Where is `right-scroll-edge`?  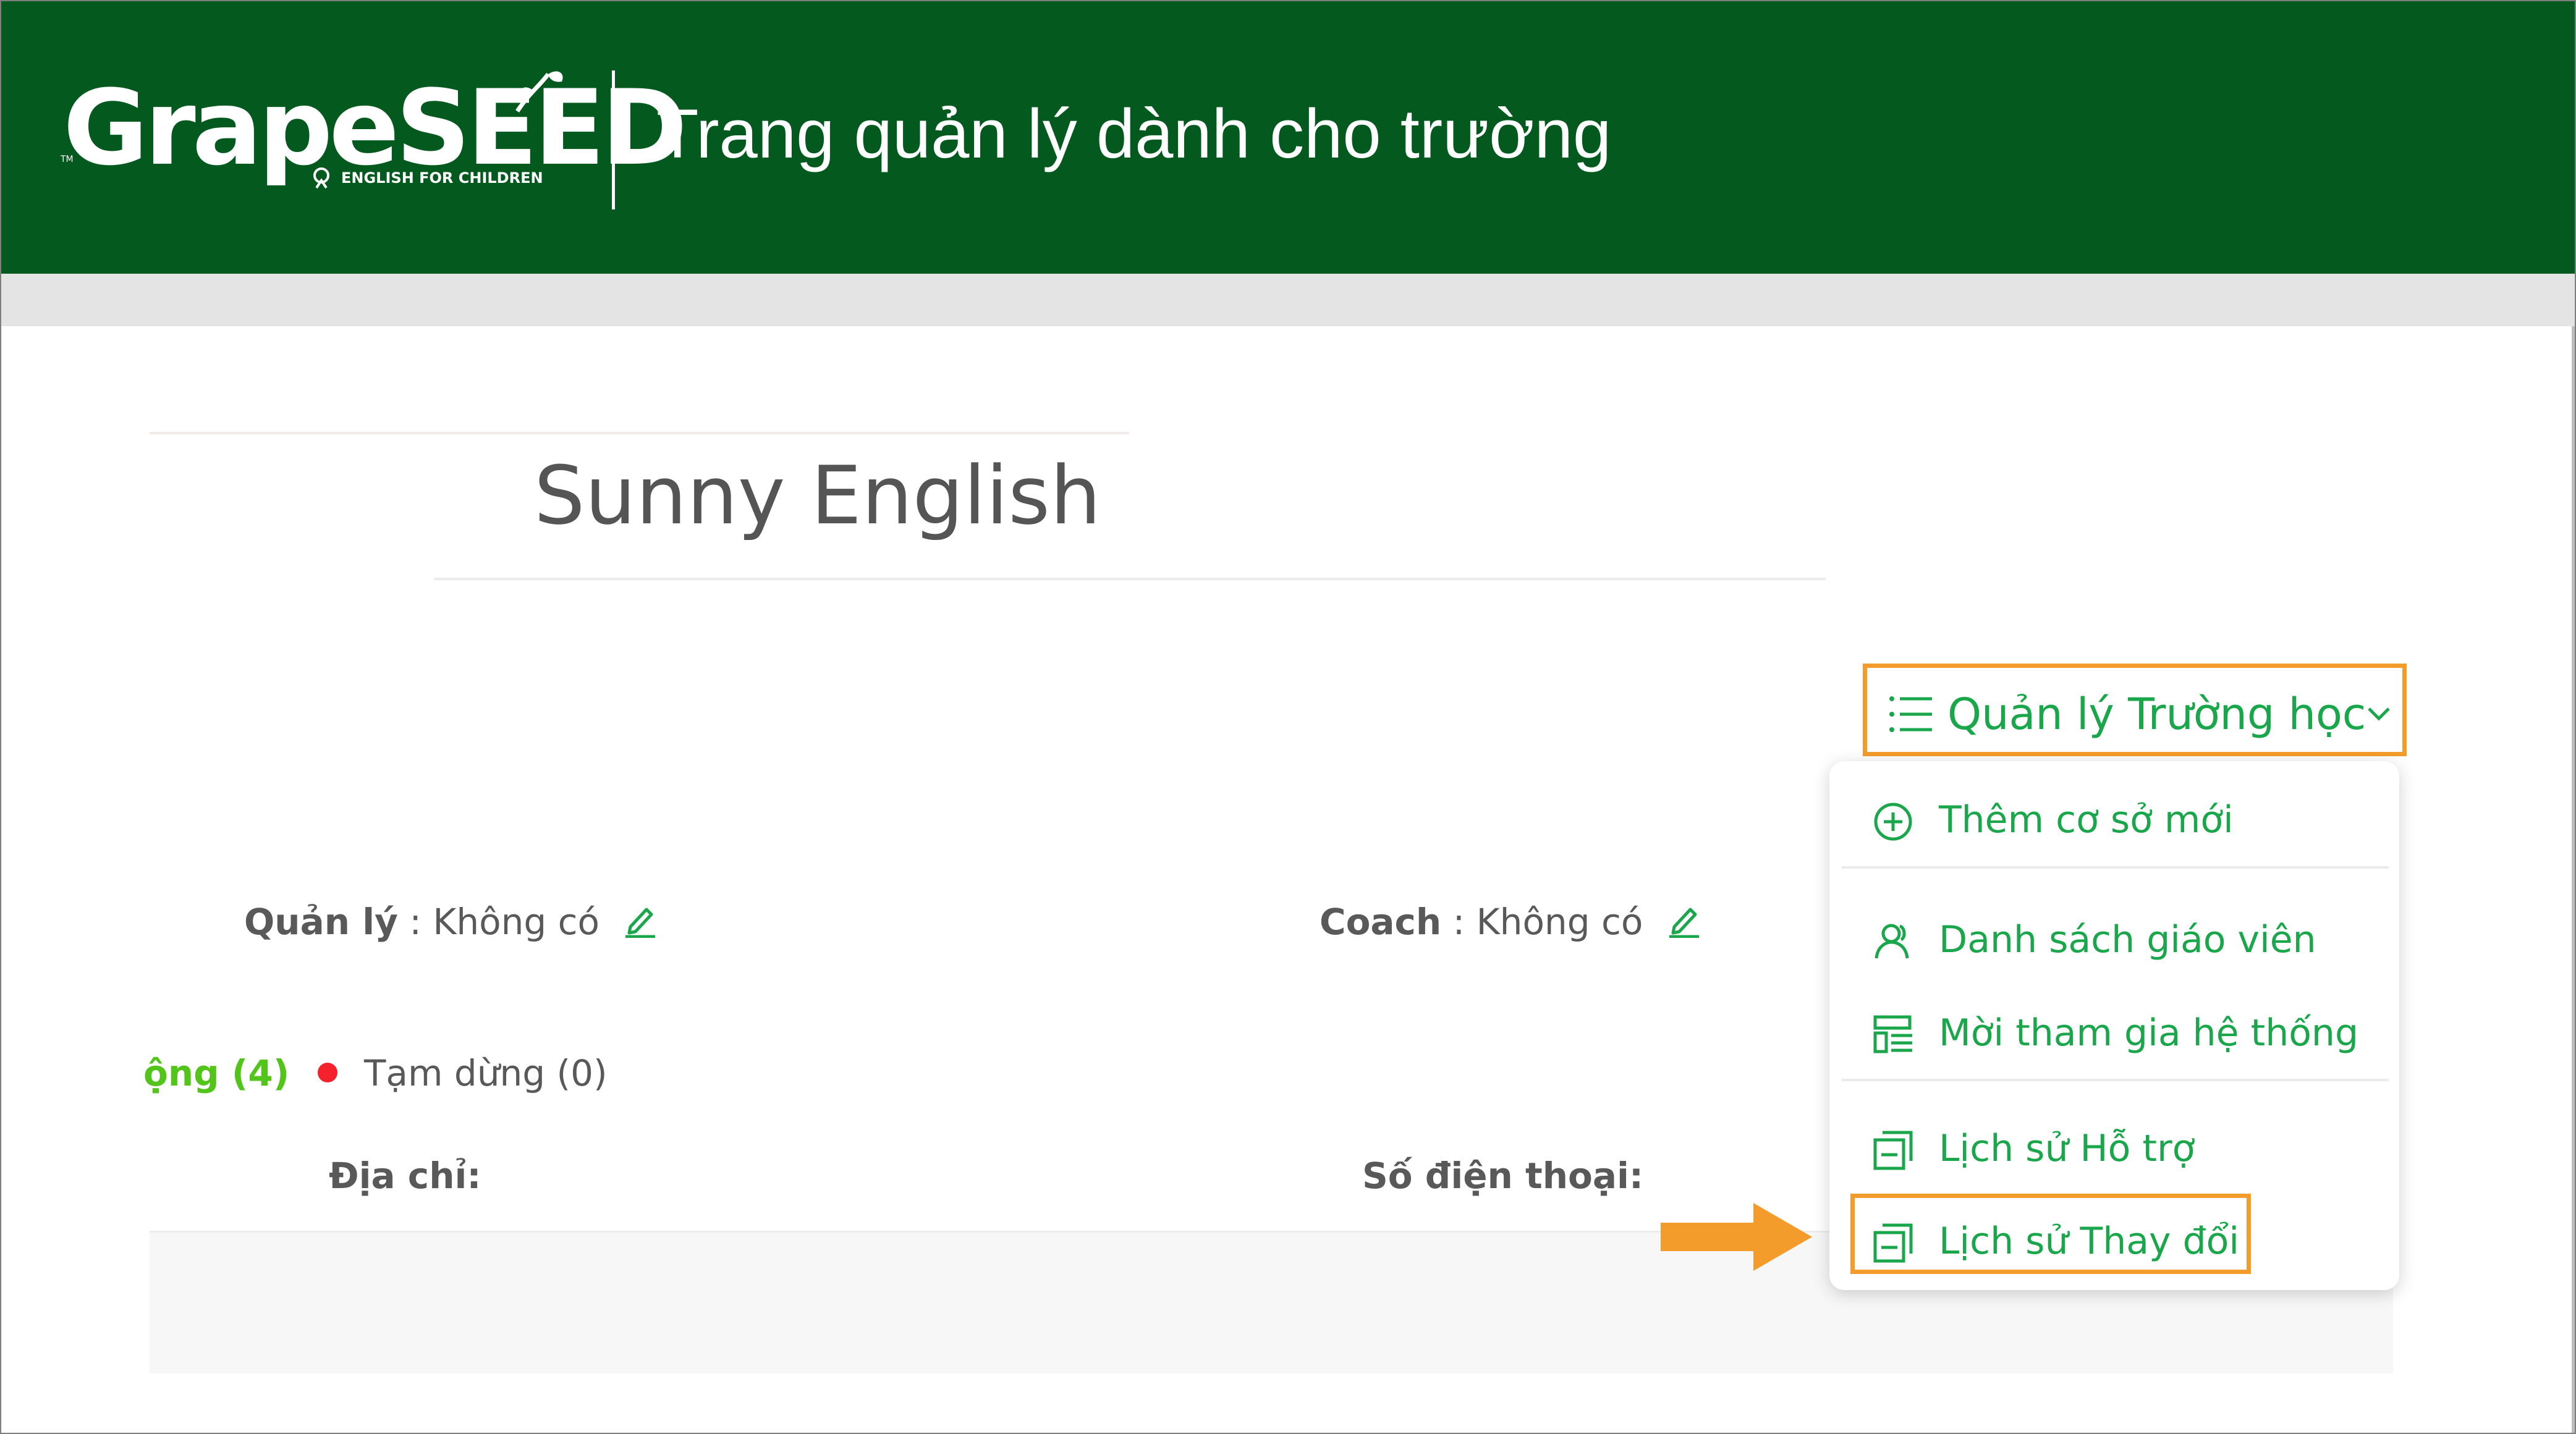 right-scroll-edge is located at coordinates (2573, 879).